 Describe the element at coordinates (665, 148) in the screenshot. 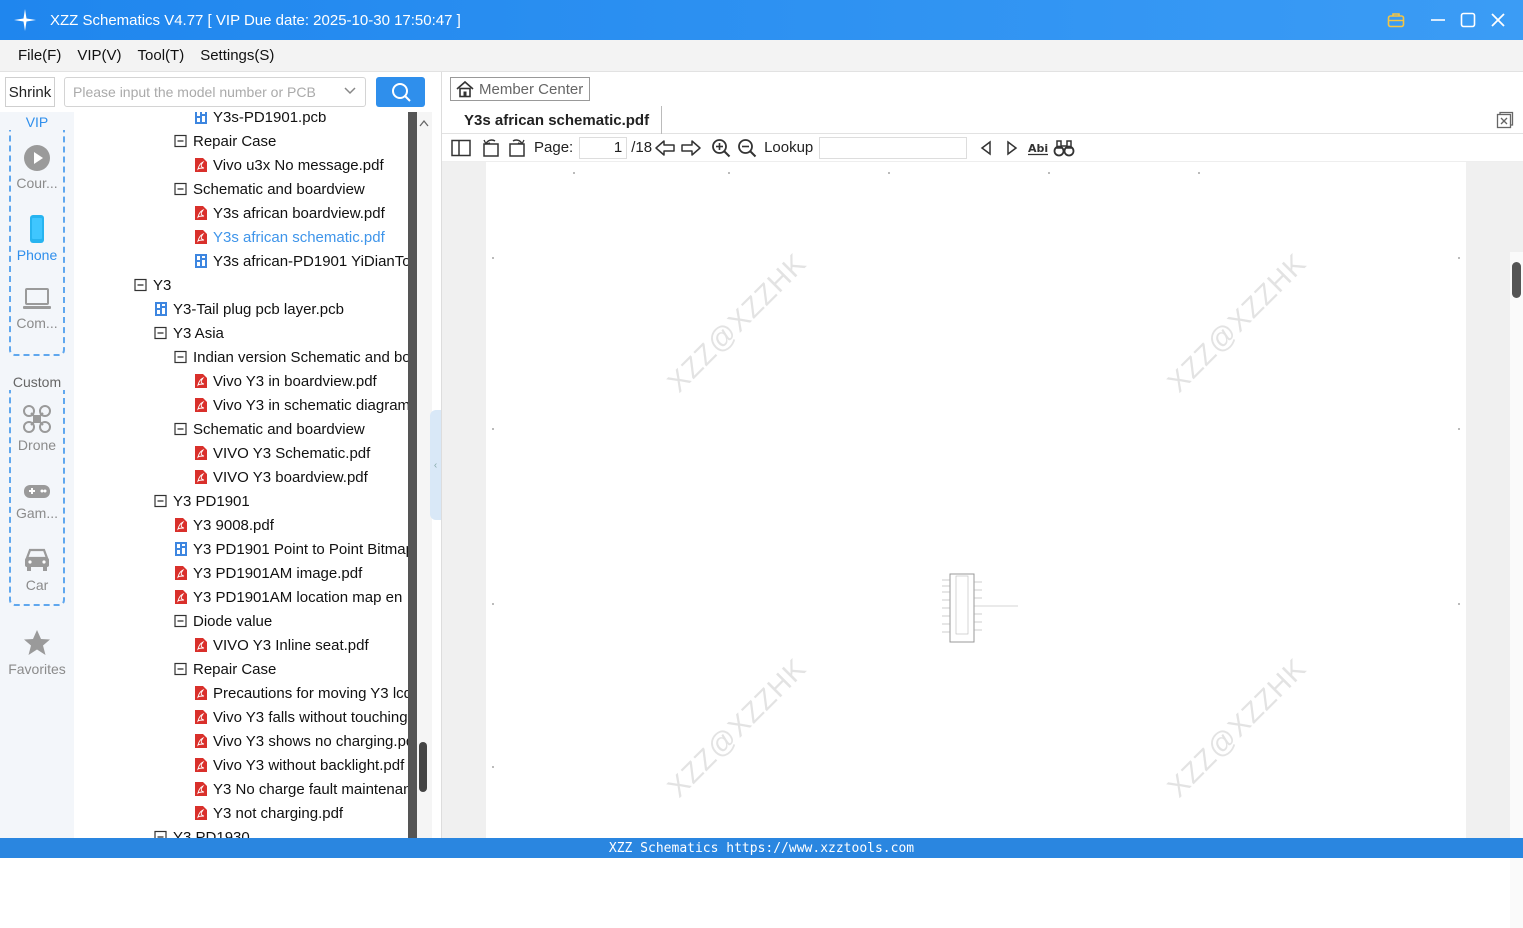

I see `previous-page-icon` at that location.